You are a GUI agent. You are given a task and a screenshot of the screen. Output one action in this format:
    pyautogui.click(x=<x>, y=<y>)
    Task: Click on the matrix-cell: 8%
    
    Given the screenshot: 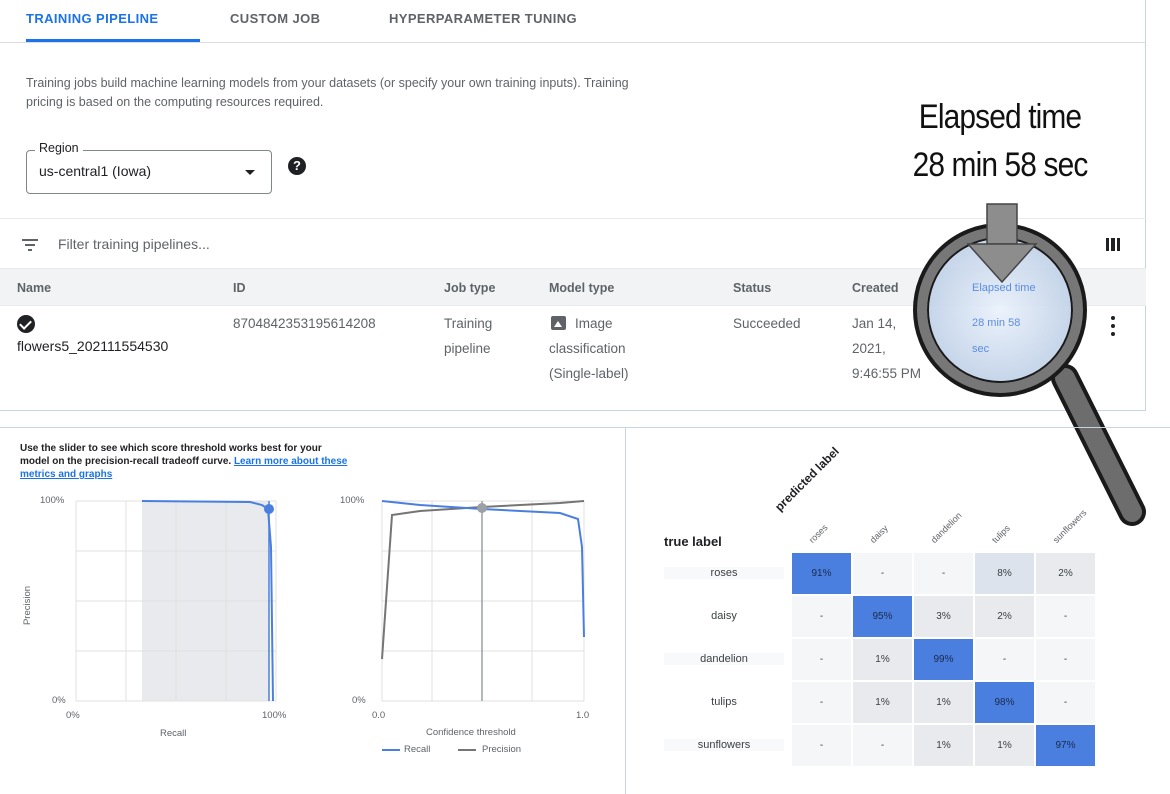 What is the action you would take?
    pyautogui.click(x=1004, y=573)
    